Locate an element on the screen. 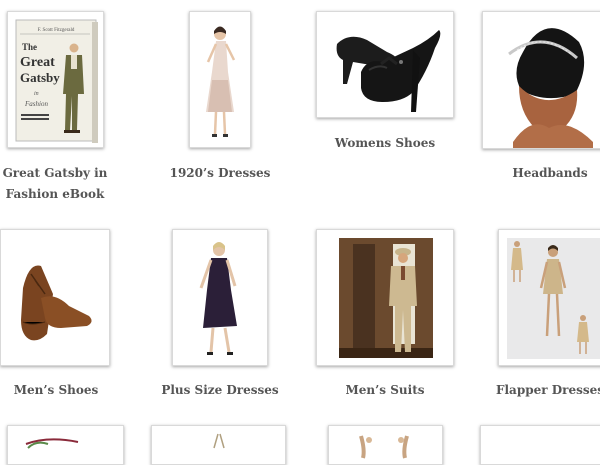 Image resolution: width=600 pixels, height=465 pixels. plus-size-dresses-thumbnail is located at coordinates (220, 297).